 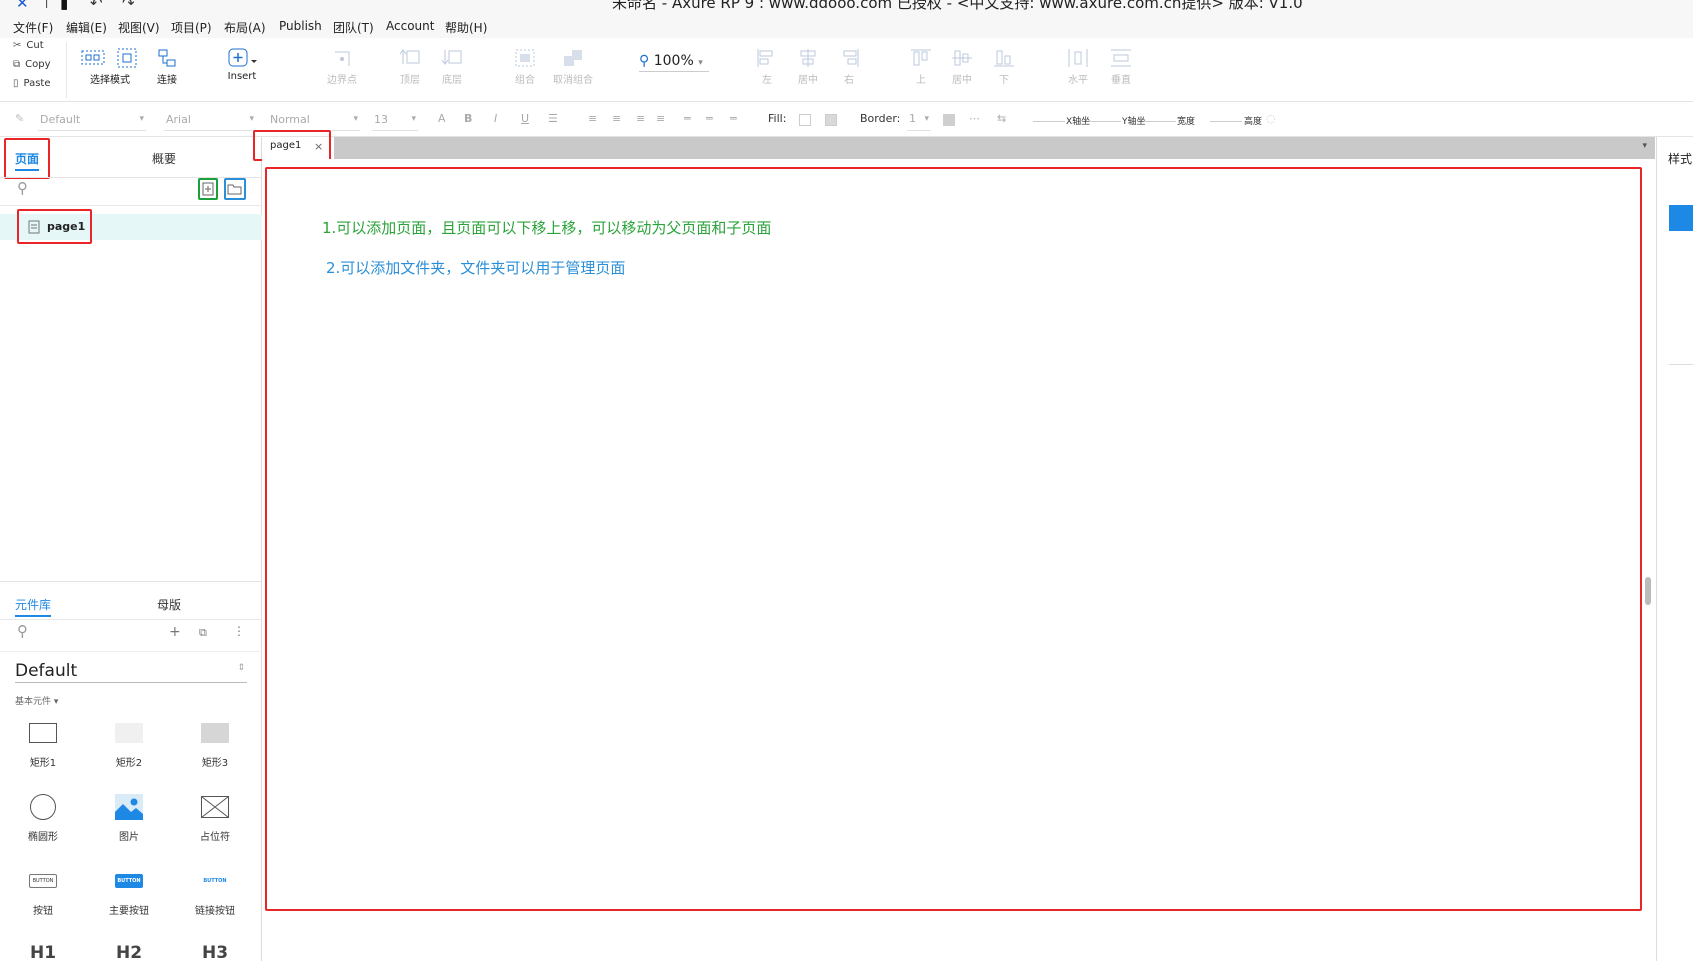 What do you see at coordinates (28, 45) in the screenshot?
I see `cut-button: ✂ Cut` at bounding box center [28, 45].